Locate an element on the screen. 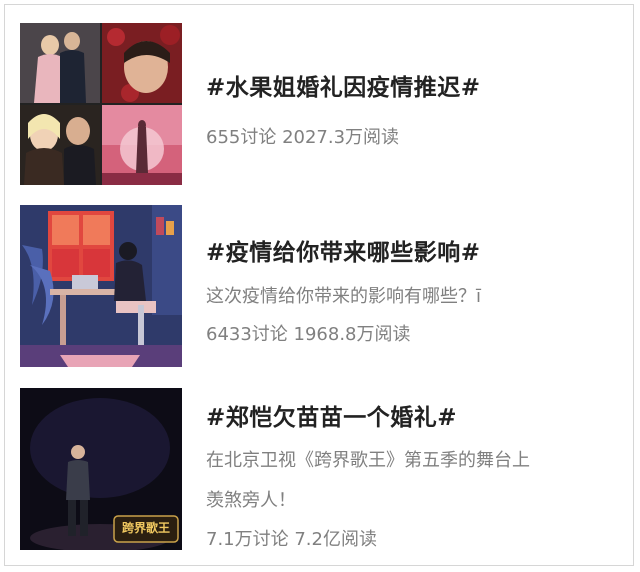 This screenshot has height=572, width=640. topic-title: #疫情给你带来哪些影响# is located at coordinates (343, 250).